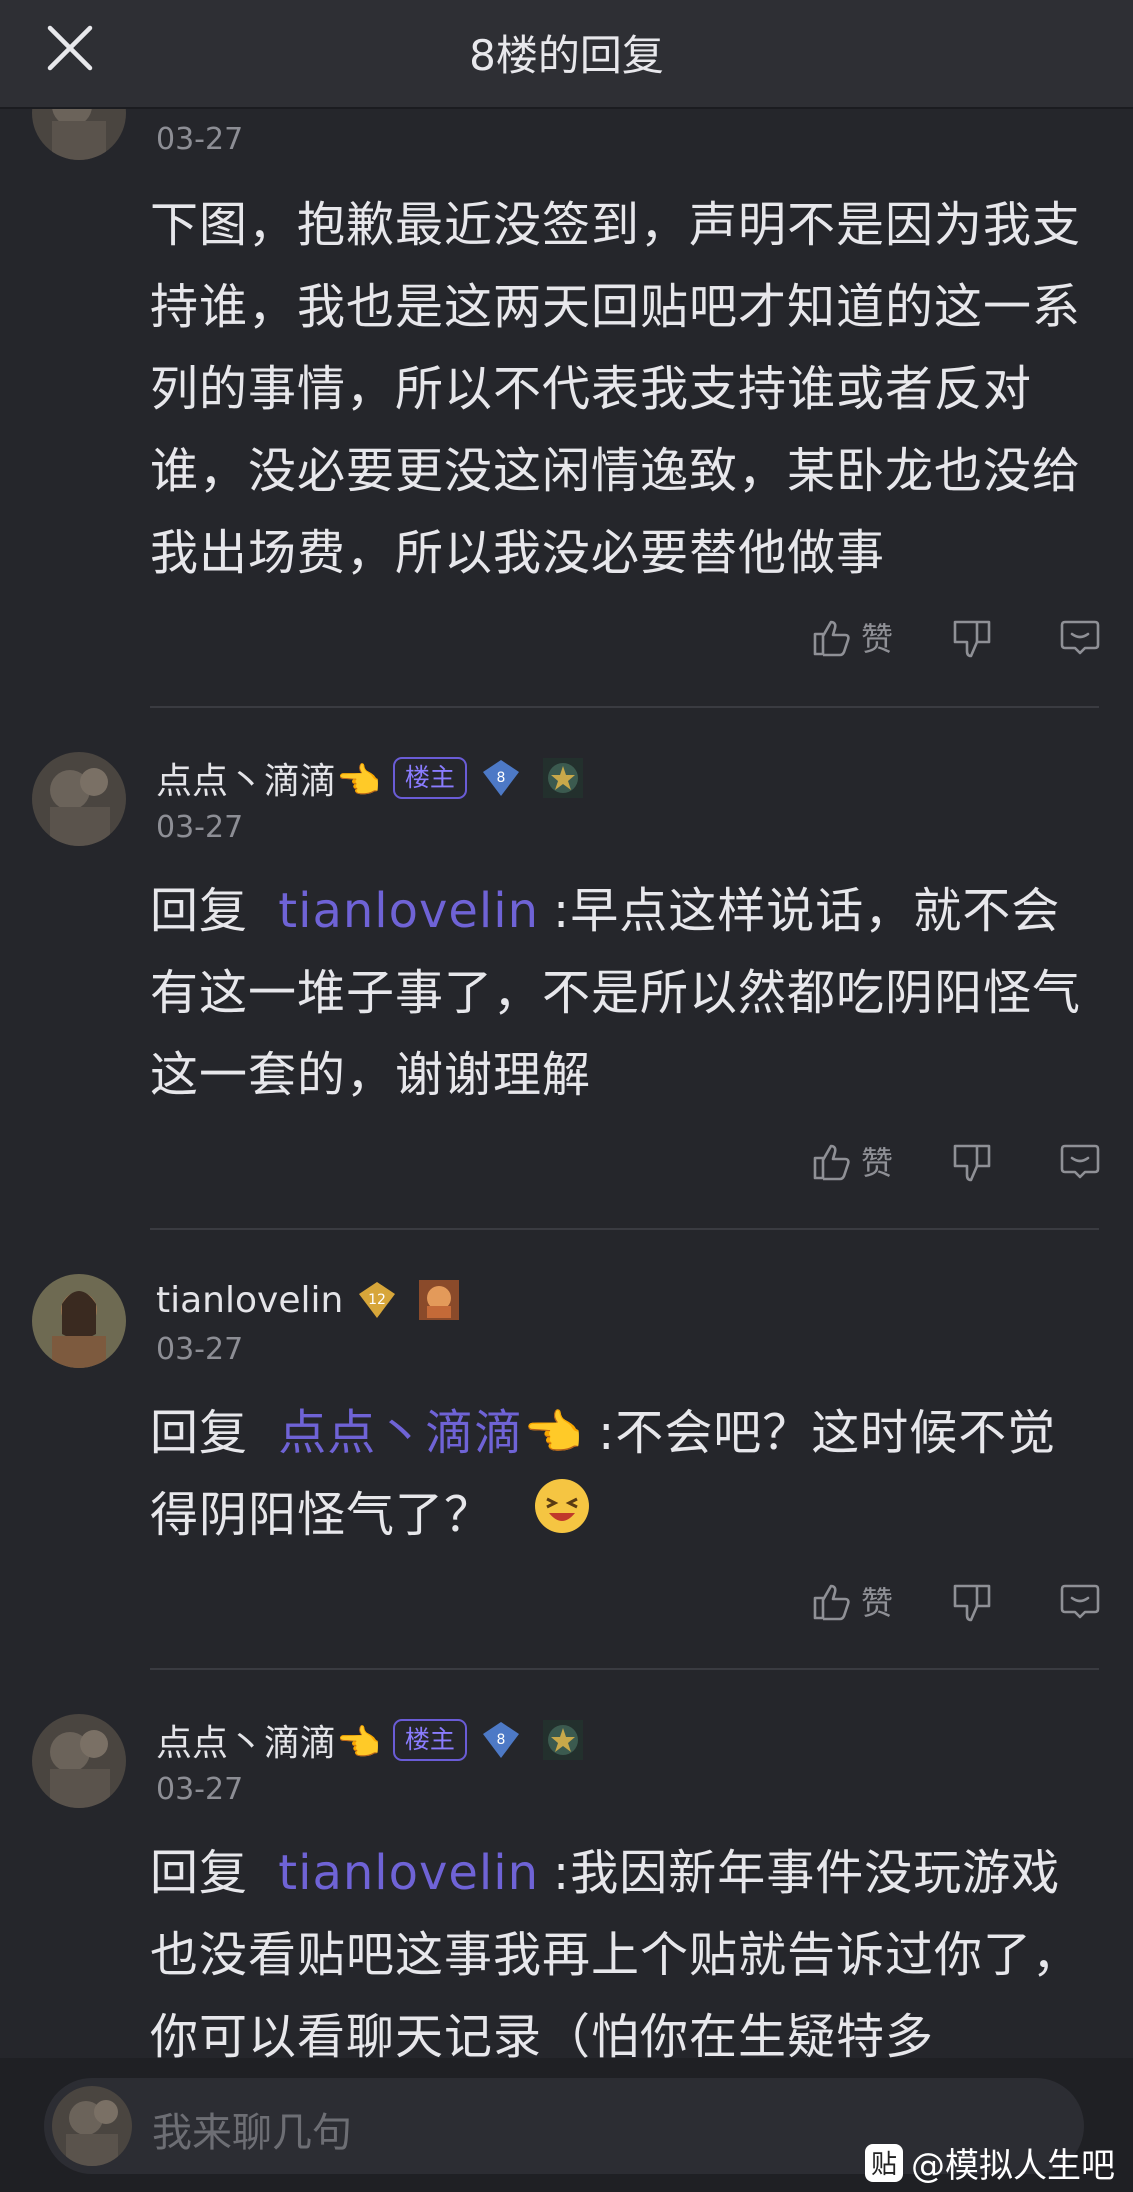 The image size is (1133, 2192). I want to click on page-title: 8楼的回复, so click(566, 55).